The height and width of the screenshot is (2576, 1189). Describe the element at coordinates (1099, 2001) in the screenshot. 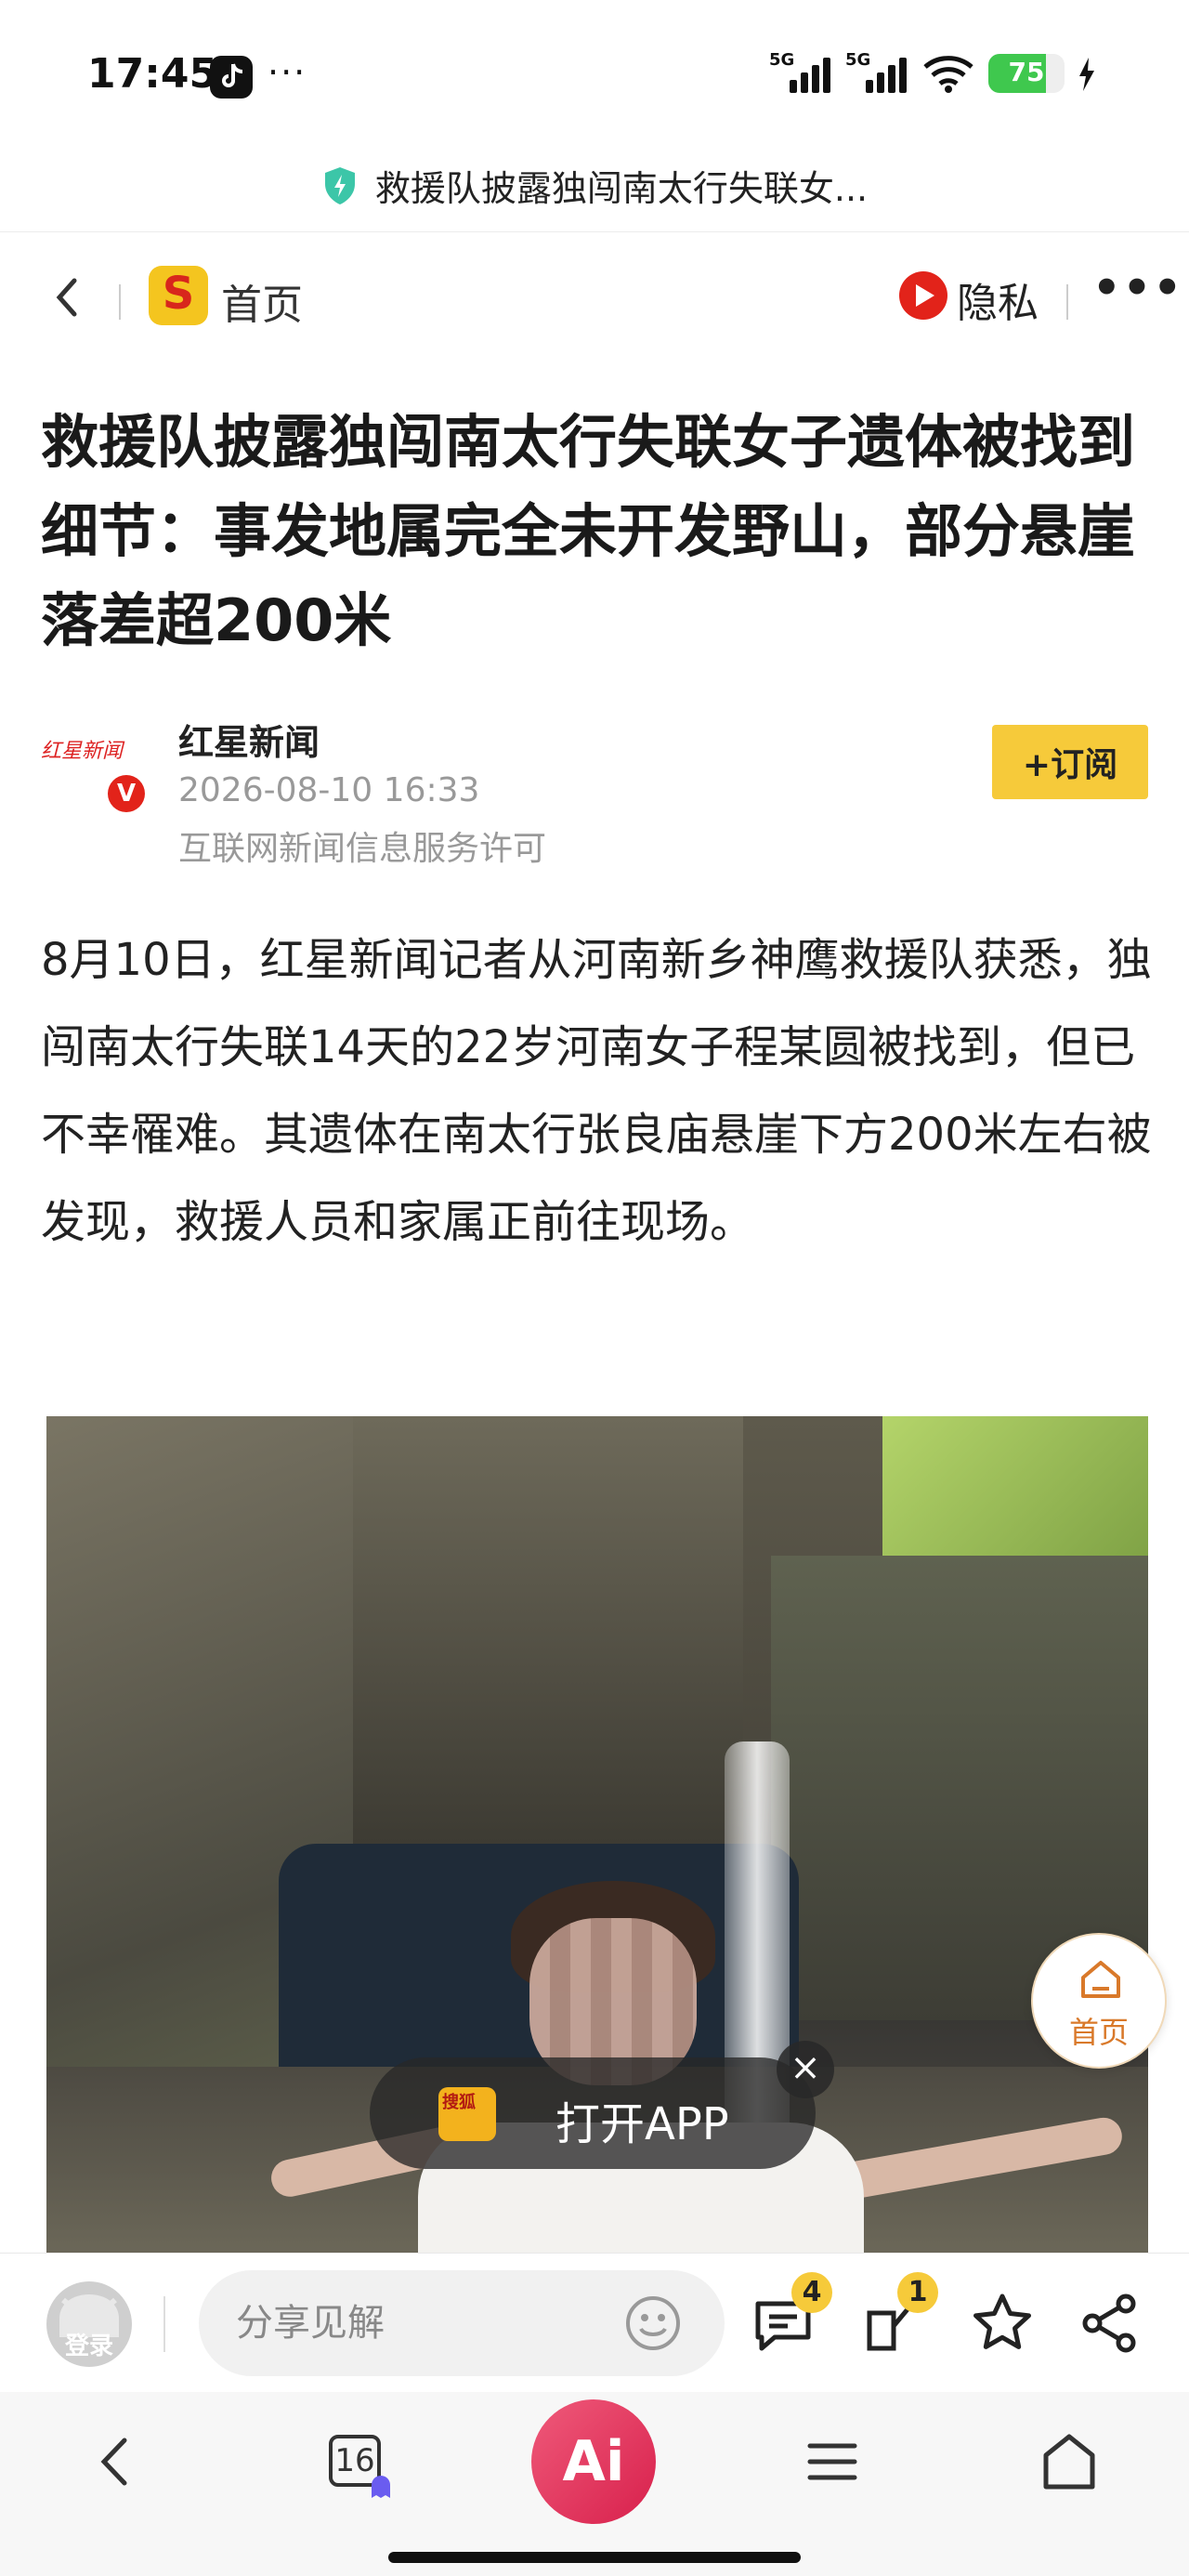

I see `floating-home-button: 首页` at that location.